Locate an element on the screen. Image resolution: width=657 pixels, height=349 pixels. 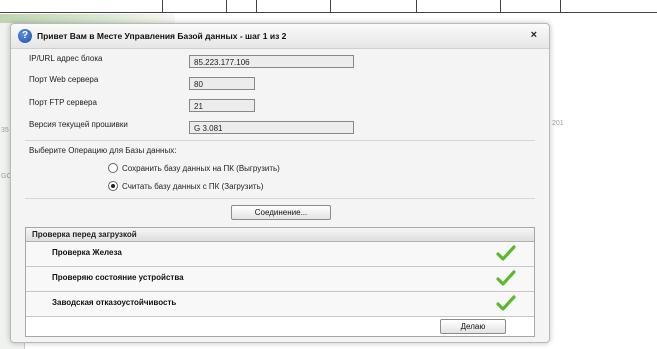
bg-side-label: 35 is located at coordinates (5, 130).